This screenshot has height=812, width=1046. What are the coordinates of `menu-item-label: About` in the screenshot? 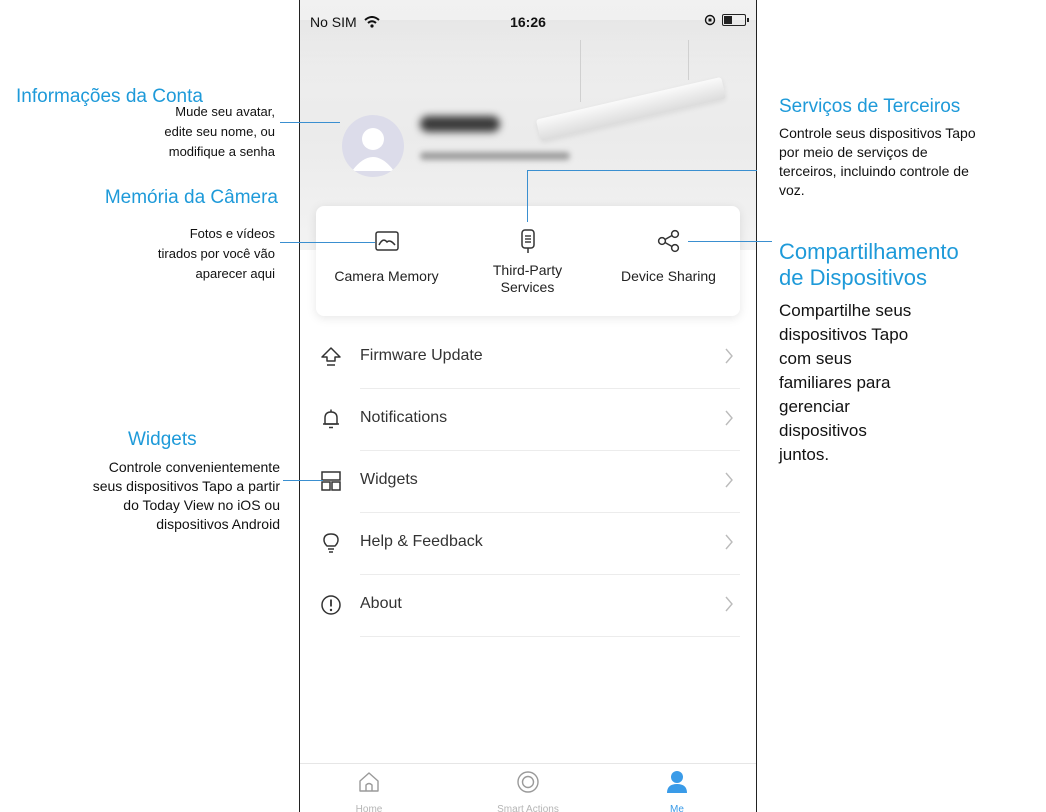 It's located at (381, 603).